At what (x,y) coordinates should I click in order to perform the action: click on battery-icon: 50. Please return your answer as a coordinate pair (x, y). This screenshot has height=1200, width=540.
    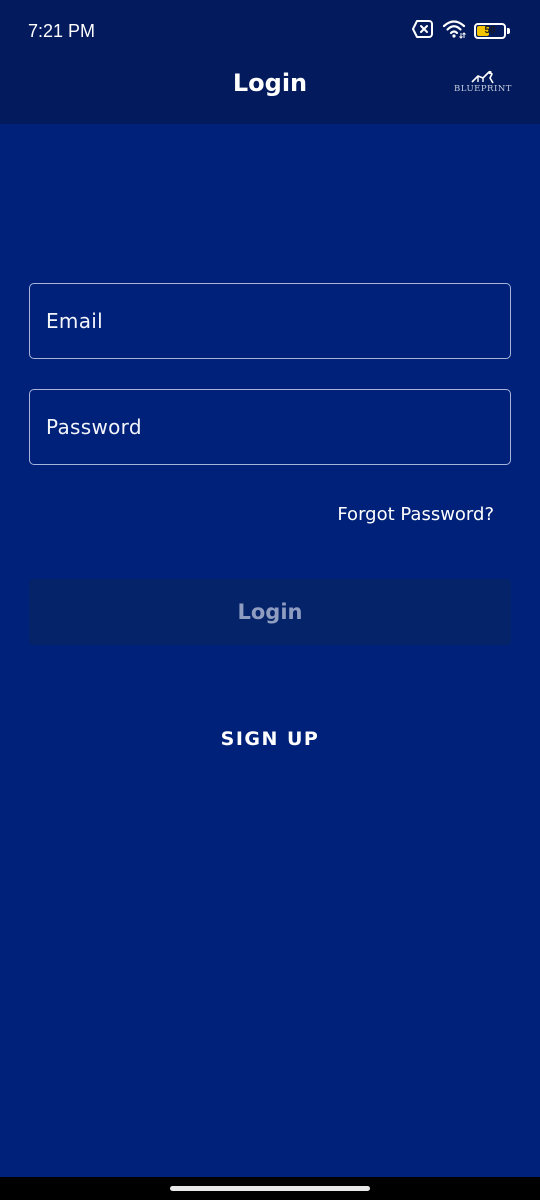
    Looking at the image, I should click on (490, 31).